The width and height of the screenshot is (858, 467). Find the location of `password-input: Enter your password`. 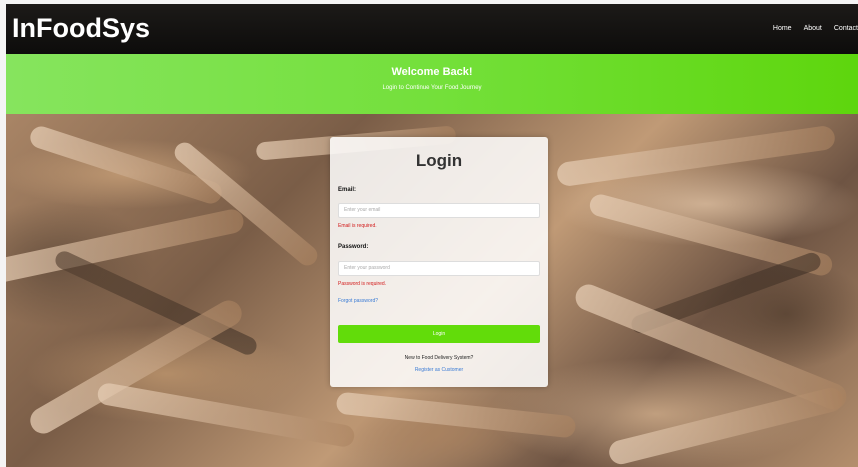

password-input: Enter your password is located at coordinates (439, 268).